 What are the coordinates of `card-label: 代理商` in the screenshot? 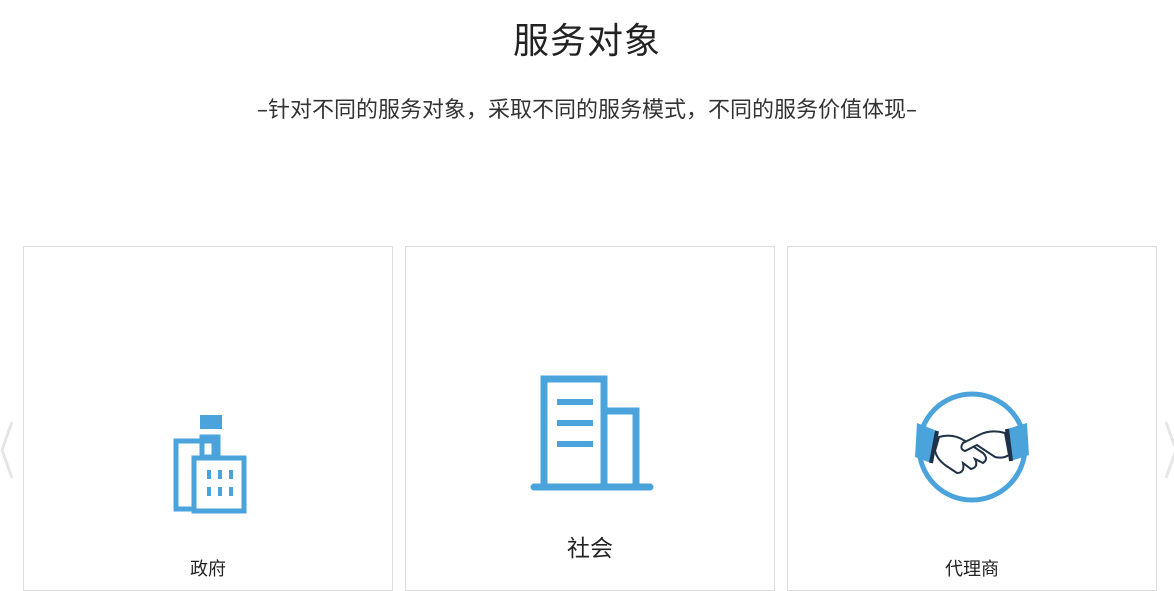 It's located at (972, 569).